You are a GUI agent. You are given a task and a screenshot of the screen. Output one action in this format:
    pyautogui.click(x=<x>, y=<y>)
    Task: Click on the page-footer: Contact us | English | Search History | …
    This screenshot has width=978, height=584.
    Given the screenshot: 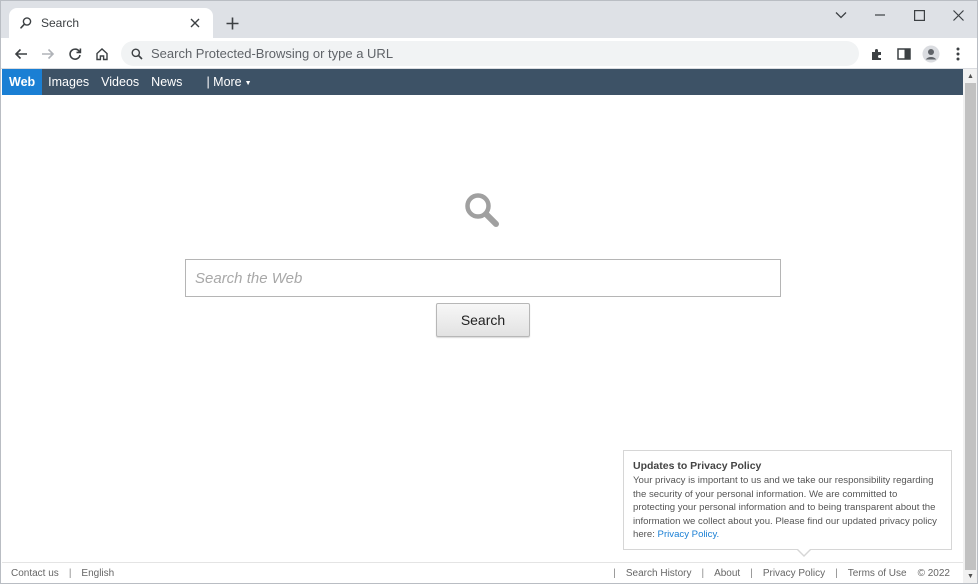 What is the action you would take?
    pyautogui.click(x=482, y=572)
    